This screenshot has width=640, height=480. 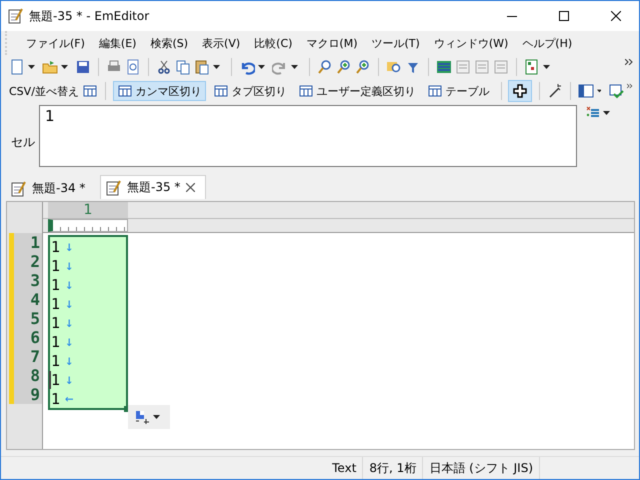 I want to click on wand-icon, so click(x=554, y=91).